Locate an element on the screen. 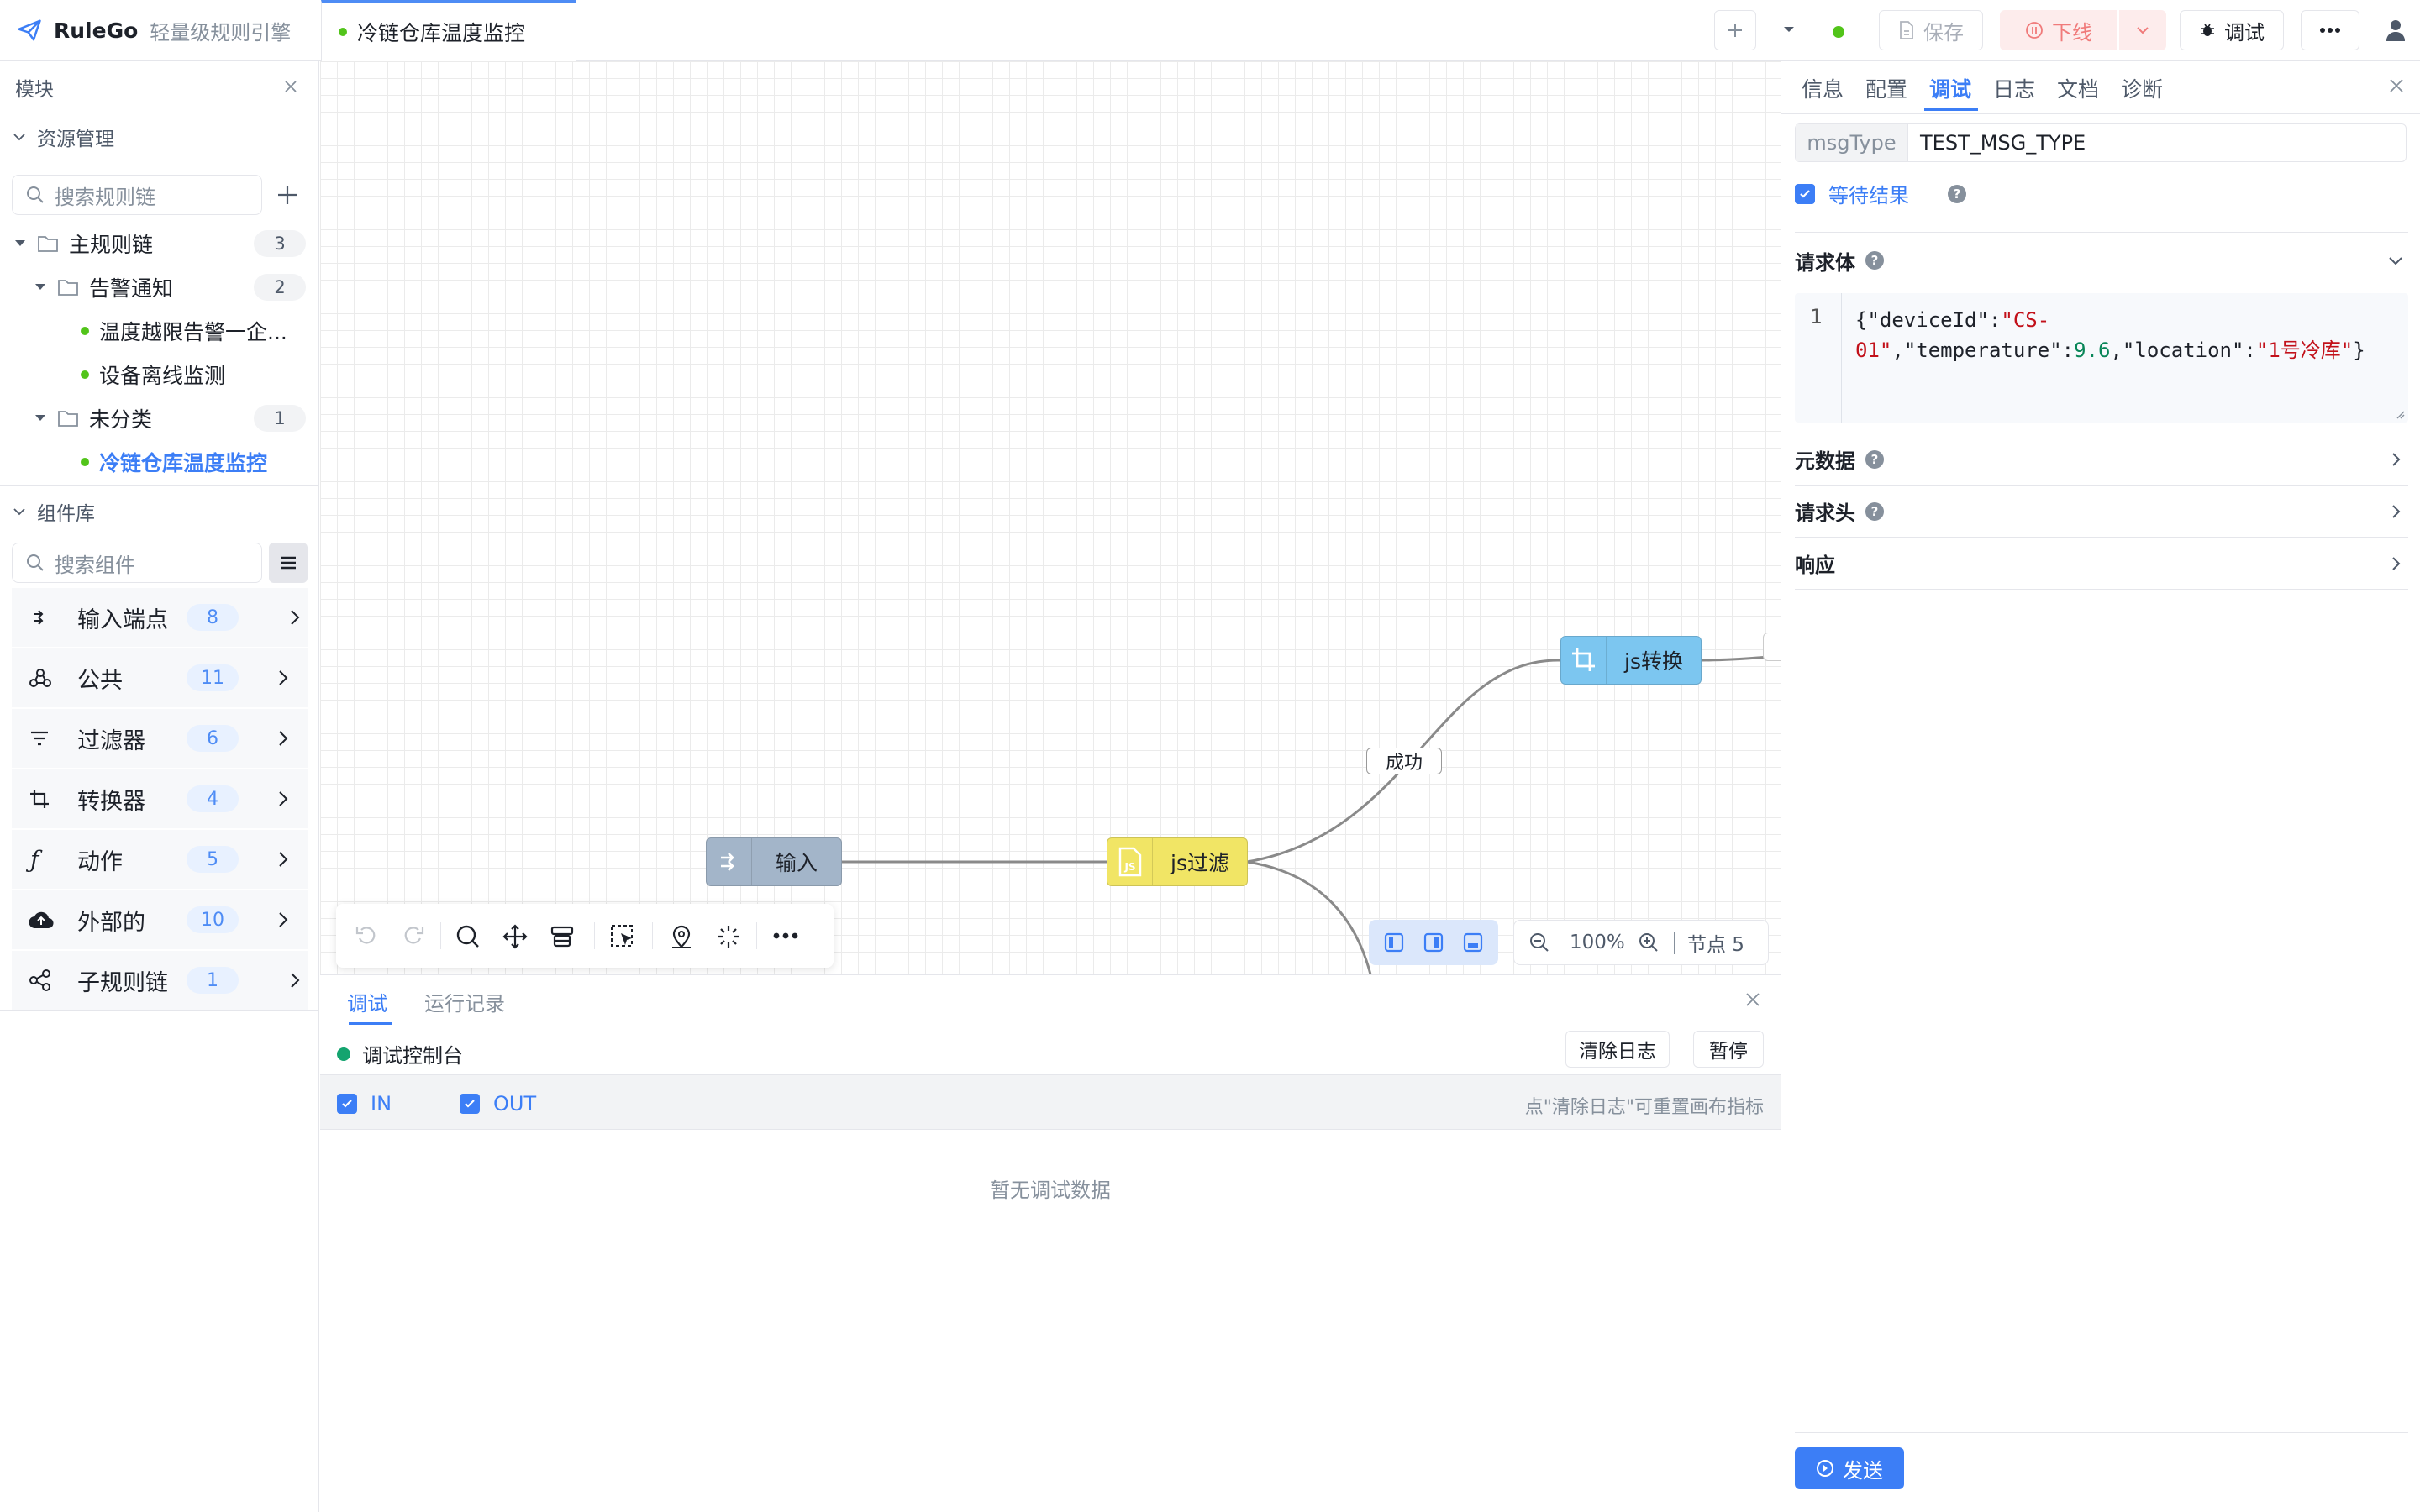  search-chain-input: 搜索规则链 is located at coordinates (137, 195).